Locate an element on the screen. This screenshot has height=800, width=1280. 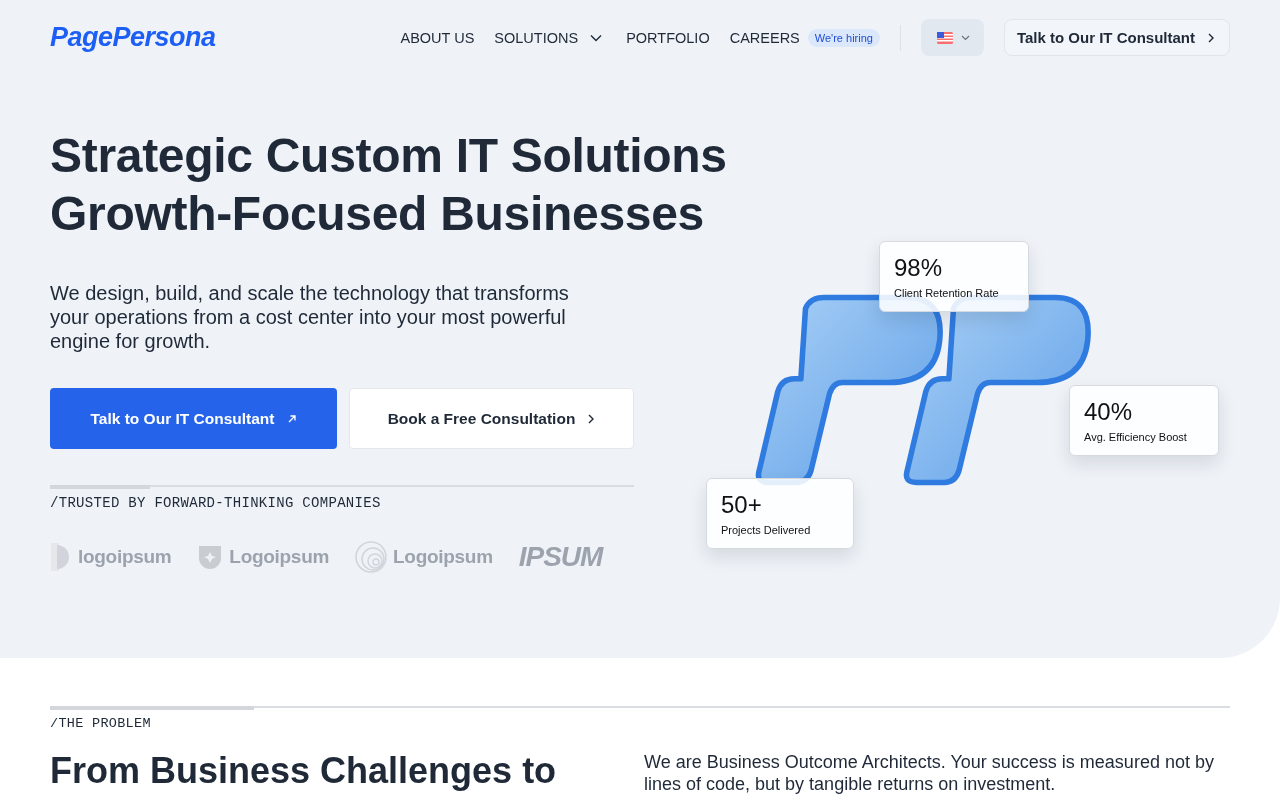
stat-label: Projects Delivered is located at coordinates (766, 530).